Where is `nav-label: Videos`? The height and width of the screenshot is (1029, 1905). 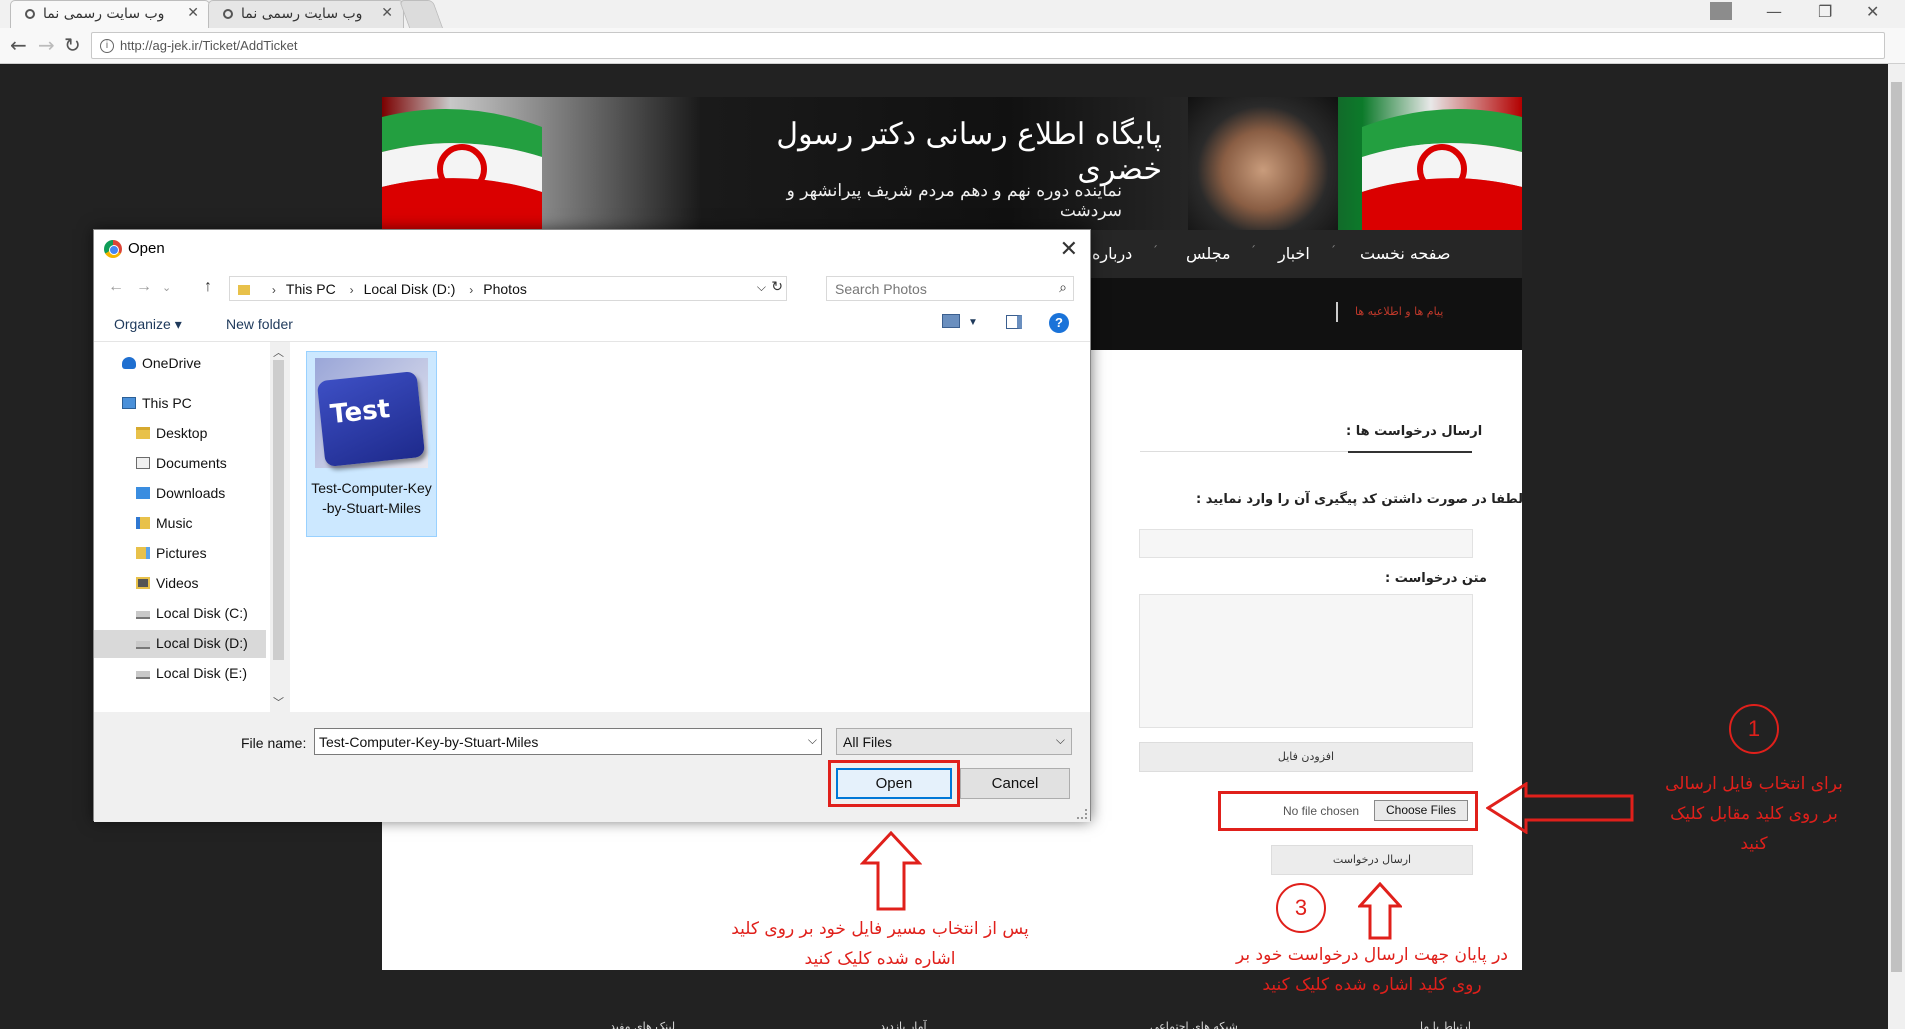 nav-label: Videos is located at coordinates (177, 583).